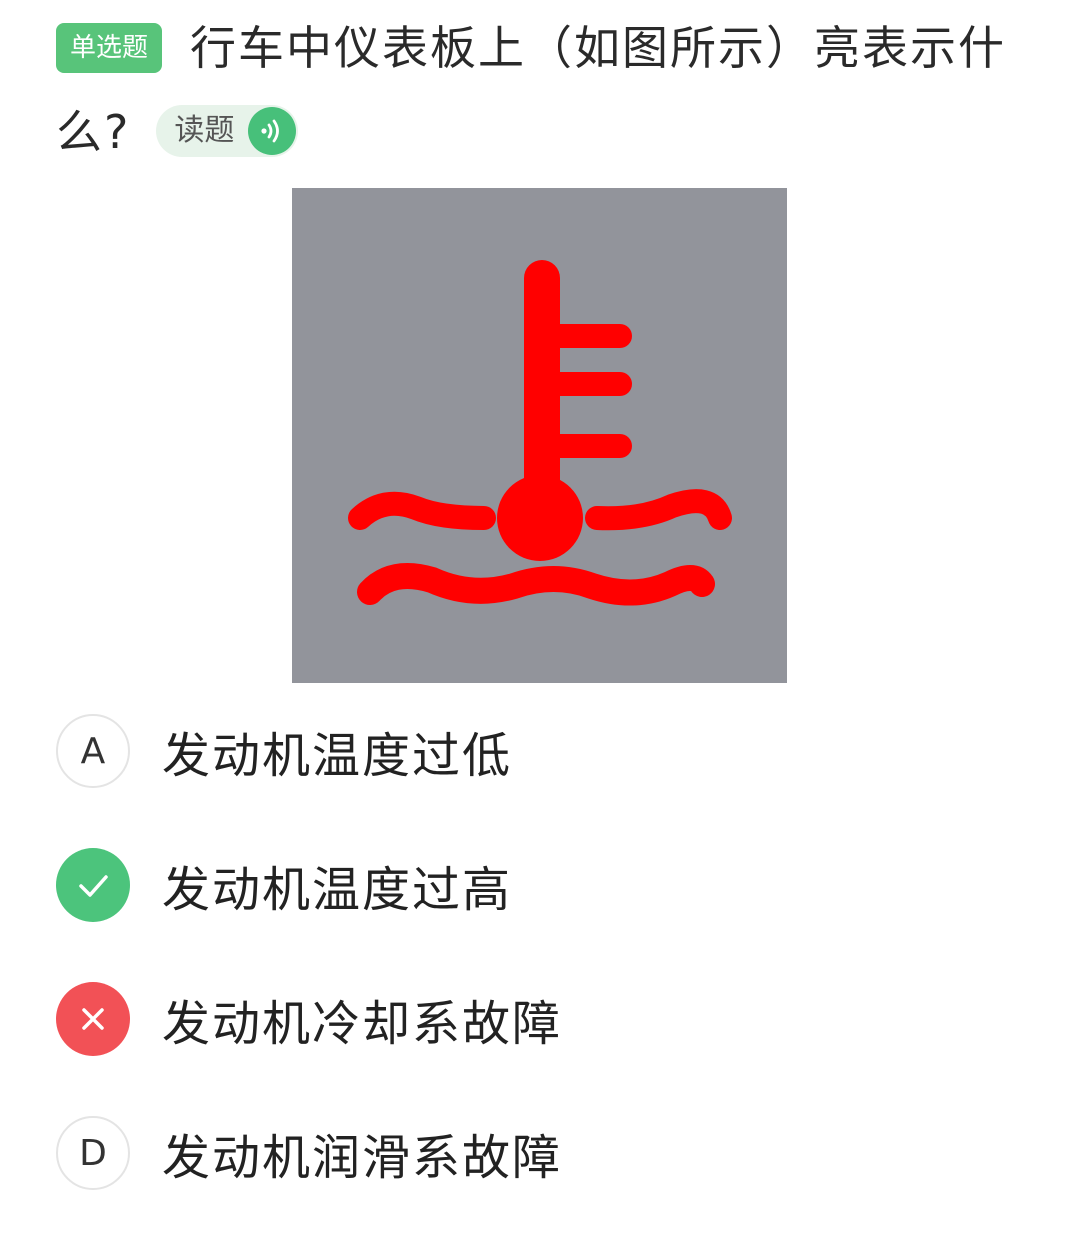  Describe the element at coordinates (93, 1019) in the screenshot. I see `close-icon` at that location.